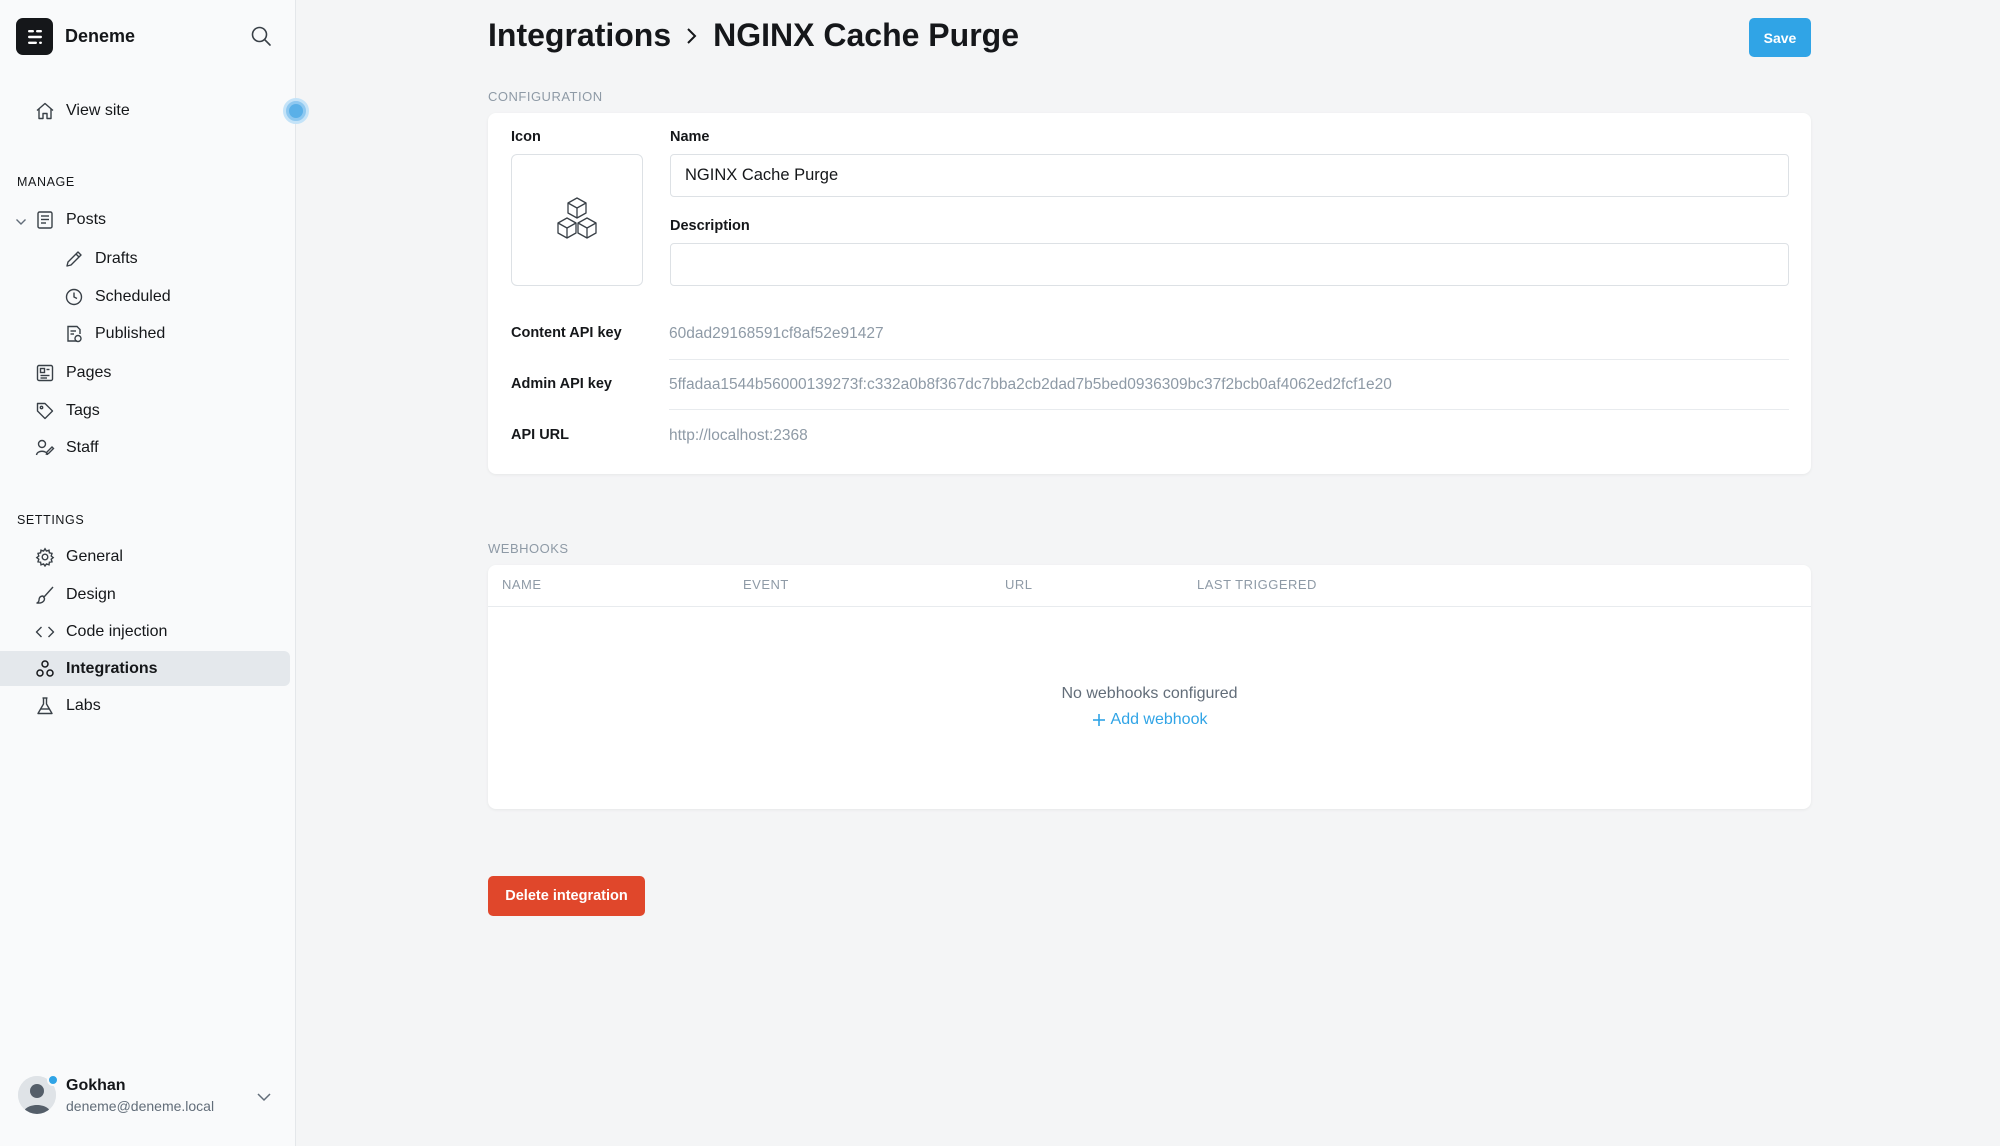  I want to click on admin-api-key-label: Admin API key, so click(561, 384).